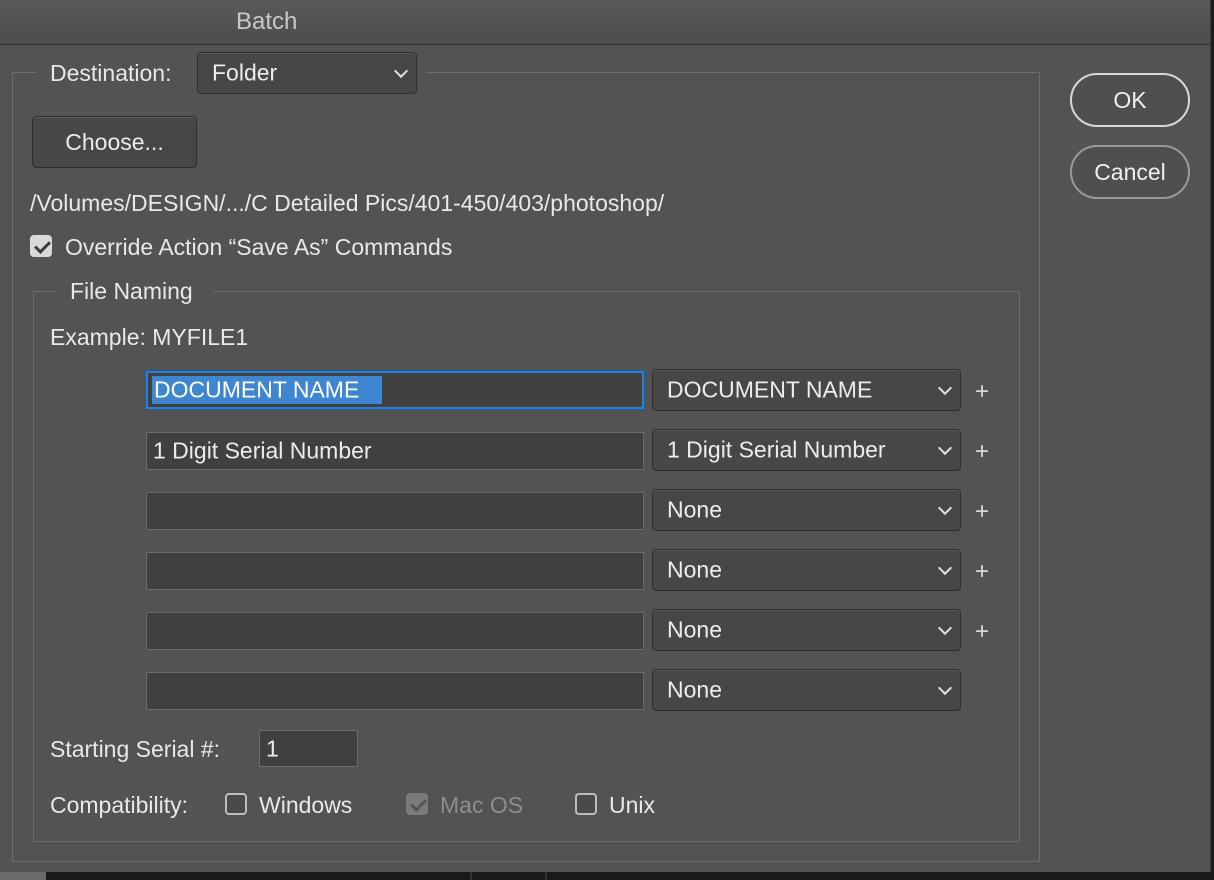  Describe the element at coordinates (135, 749) in the screenshot. I see `starting-serial-label: Starting Serial #:` at that location.